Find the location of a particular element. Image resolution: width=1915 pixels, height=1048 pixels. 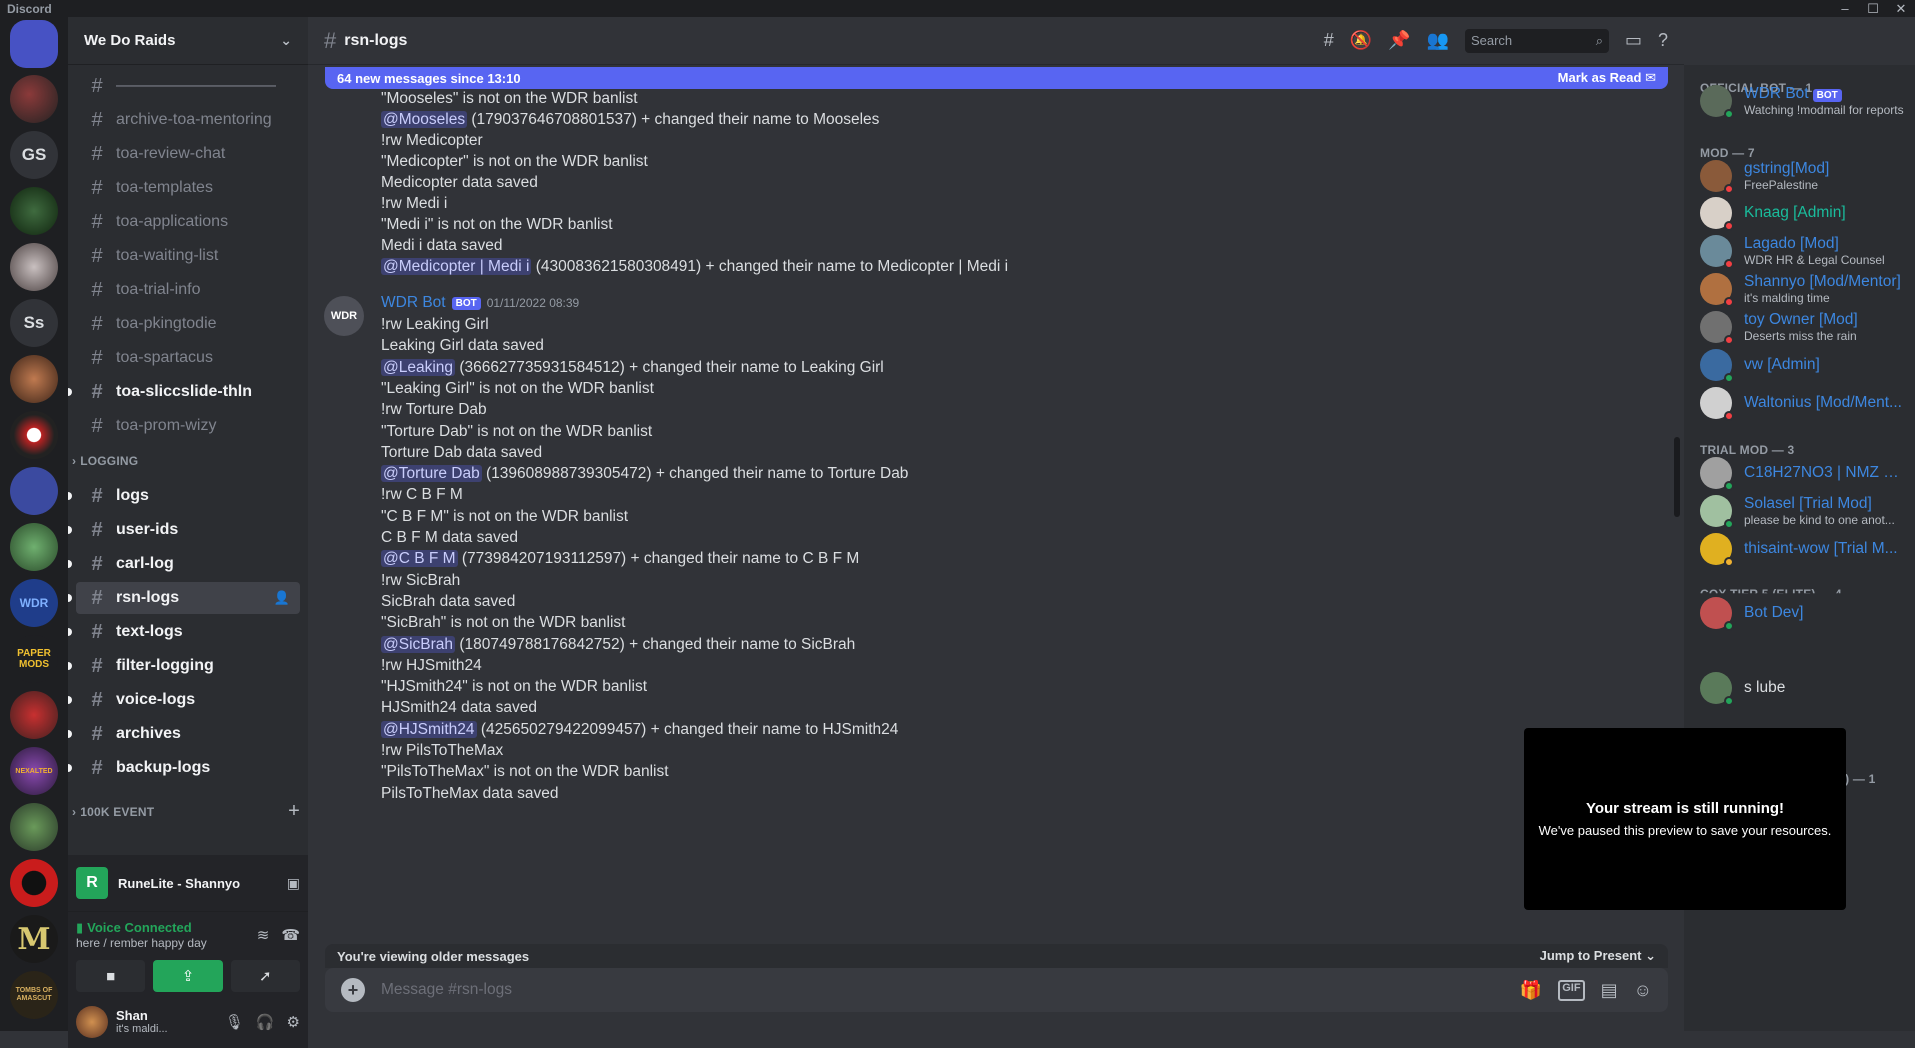

member-item: Bot Dev] is located at coordinates (1799, 613).